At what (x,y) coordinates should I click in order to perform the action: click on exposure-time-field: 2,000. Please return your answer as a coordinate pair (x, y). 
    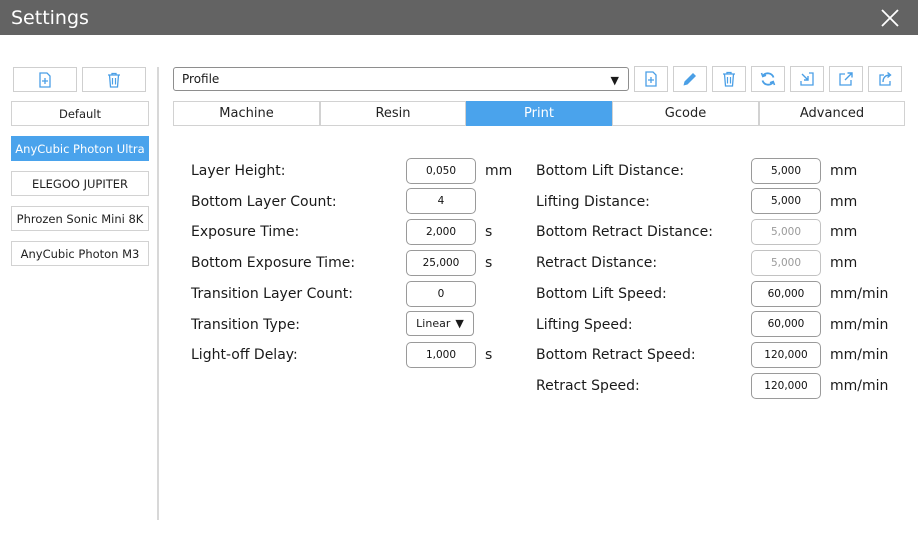
    Looking at the image, I should click on (441, 232).